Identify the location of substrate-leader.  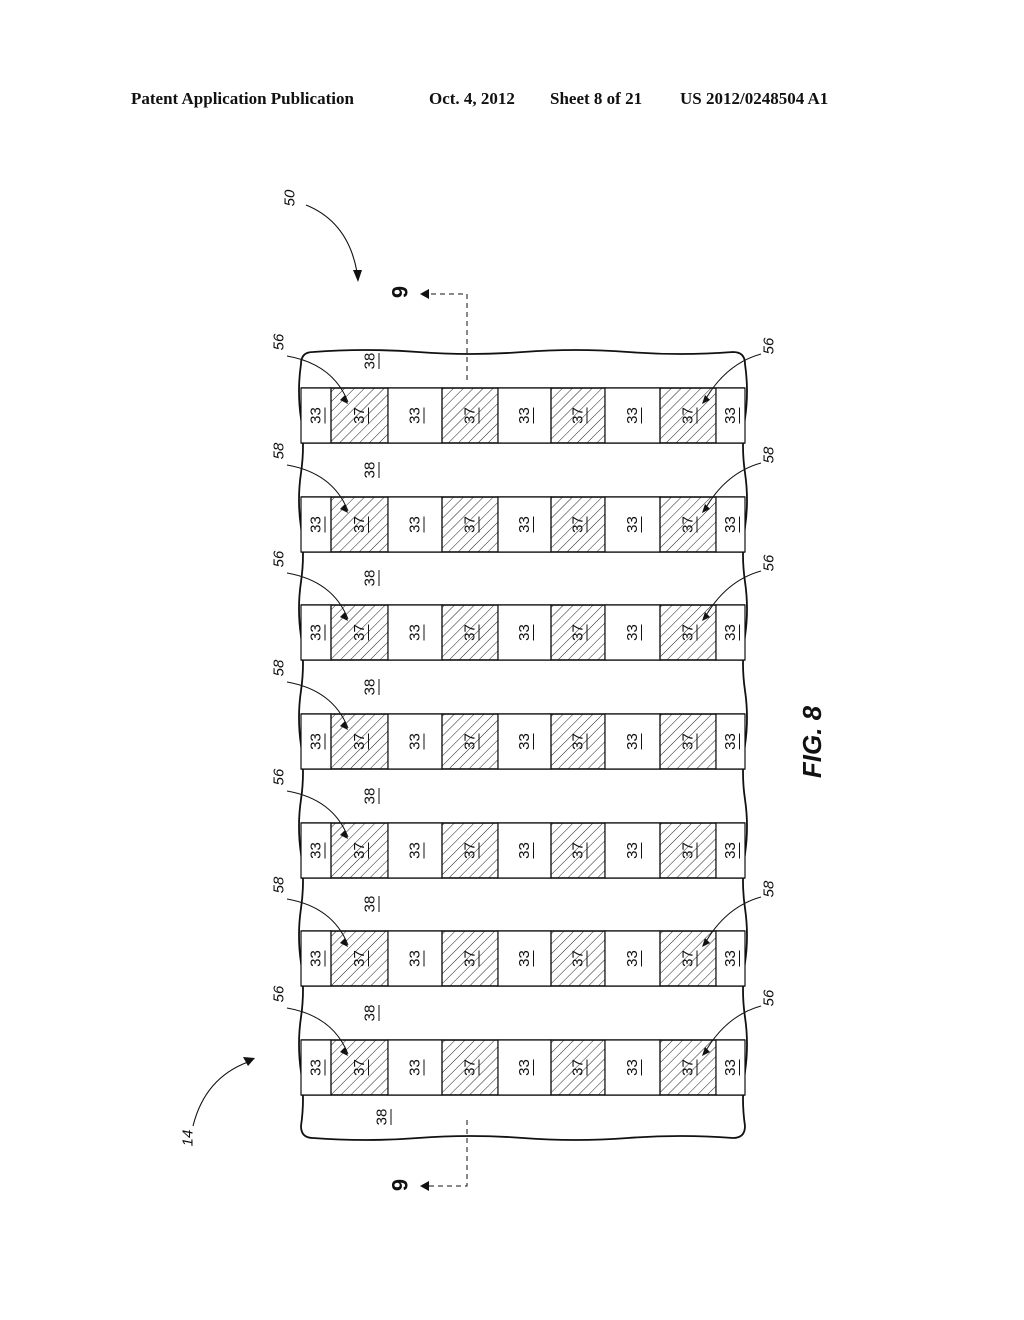
(220, 1094).